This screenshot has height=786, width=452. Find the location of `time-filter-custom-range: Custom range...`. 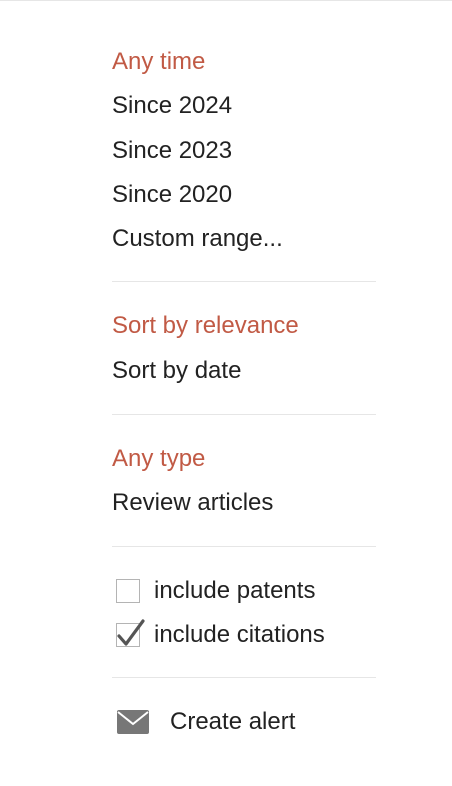

time-filter-custom-range: Custom range... is located at coordinates (244, 239).